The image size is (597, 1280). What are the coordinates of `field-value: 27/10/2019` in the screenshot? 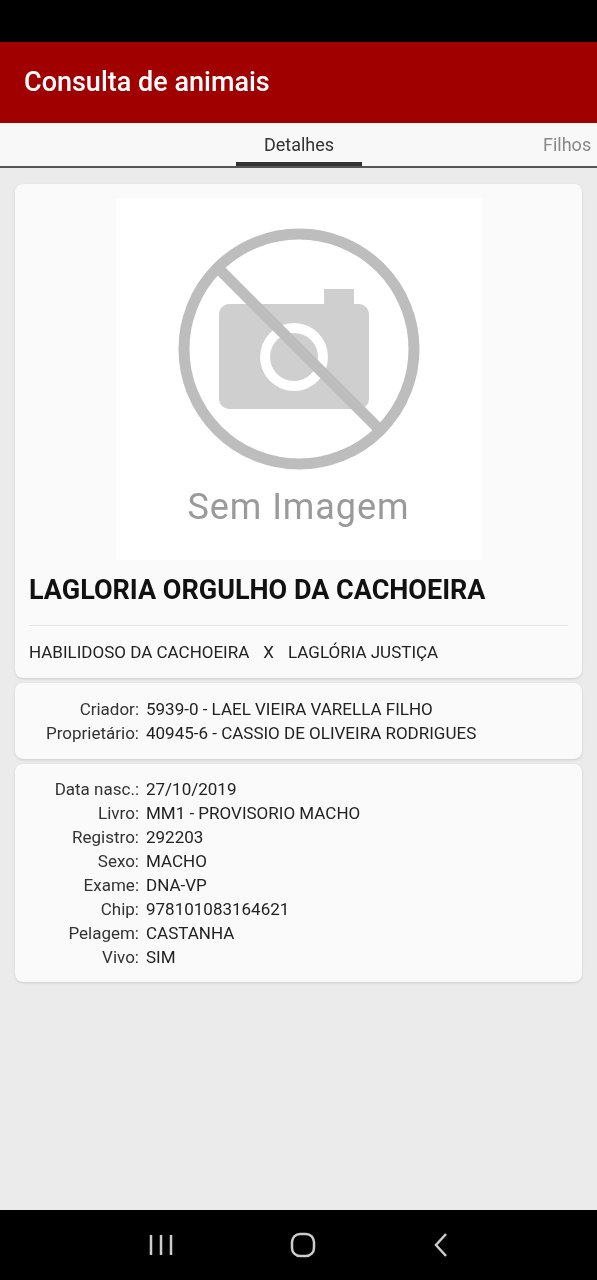 It's located at (191, 789).